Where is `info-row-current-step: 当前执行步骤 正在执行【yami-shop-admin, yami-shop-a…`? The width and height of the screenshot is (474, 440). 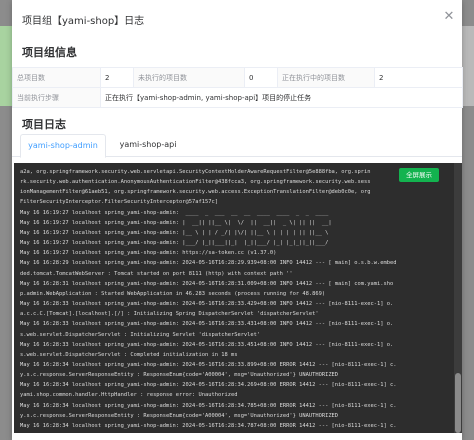 info-row-current-step: 当前执行步骤 正在执行【yami-shop-admin, yami-shop-a… is located at coordinates (237, 97).